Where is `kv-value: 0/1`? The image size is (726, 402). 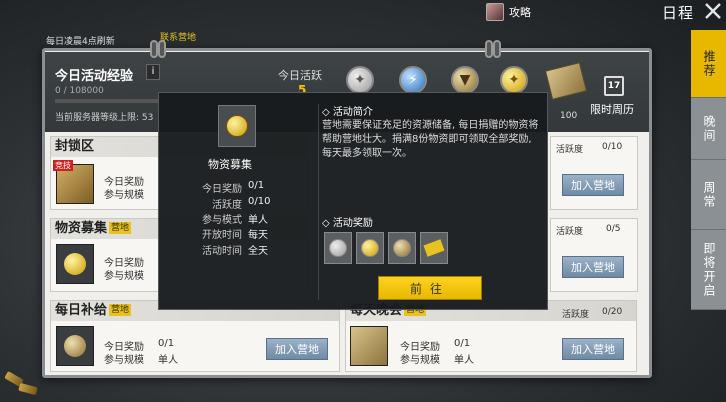 kv-value: 0/1 is located at coordinates (256, 185).